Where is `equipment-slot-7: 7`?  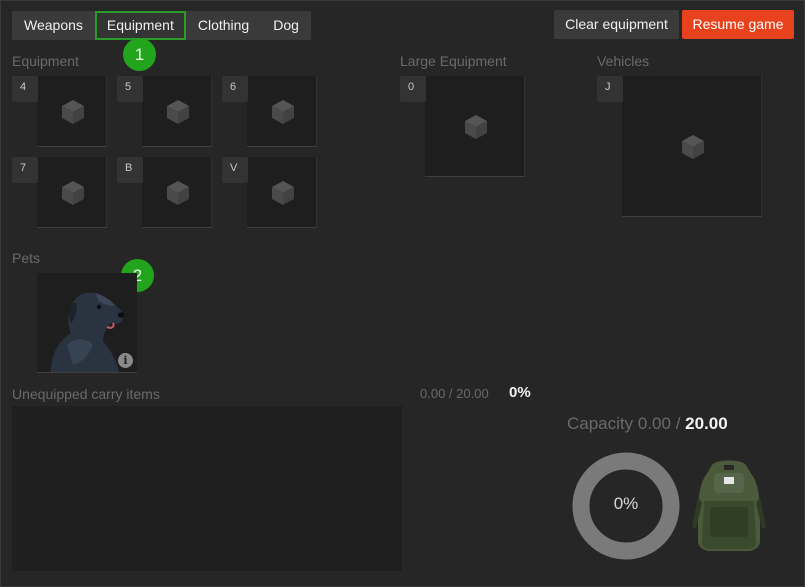
equipment-slot-7: 7 is located at coordinates (59, 192).